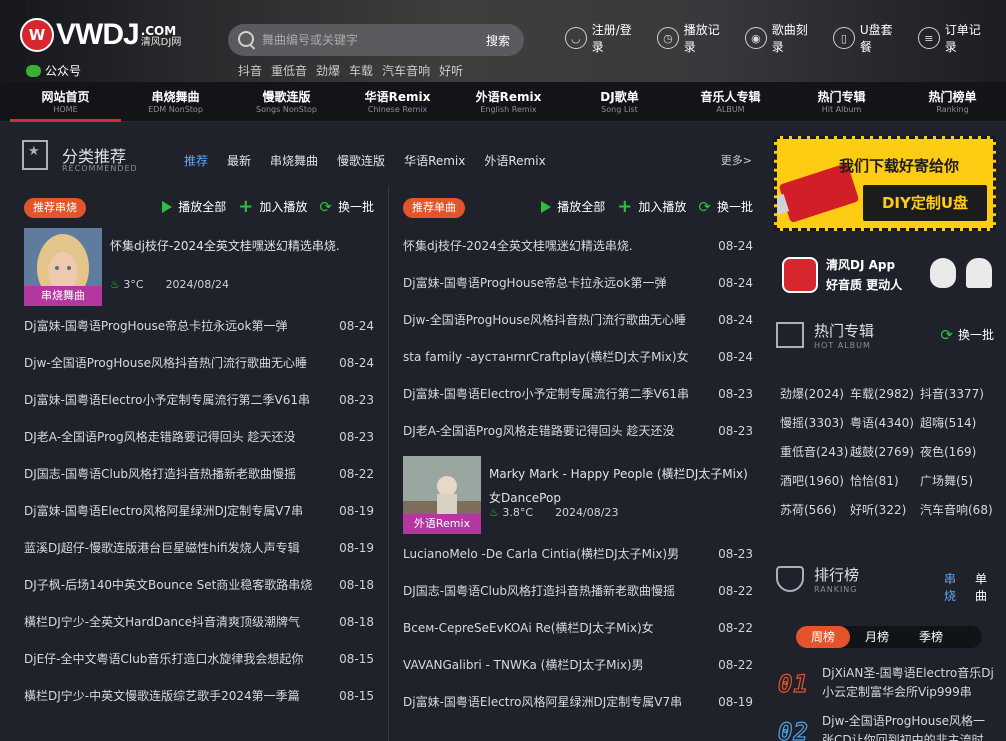 This screenshot has width=1006, height=741. Describe the element at coordinates (694, 38) in the screenshot. I see `play-history-button: ◷ 播放记录` at that location.